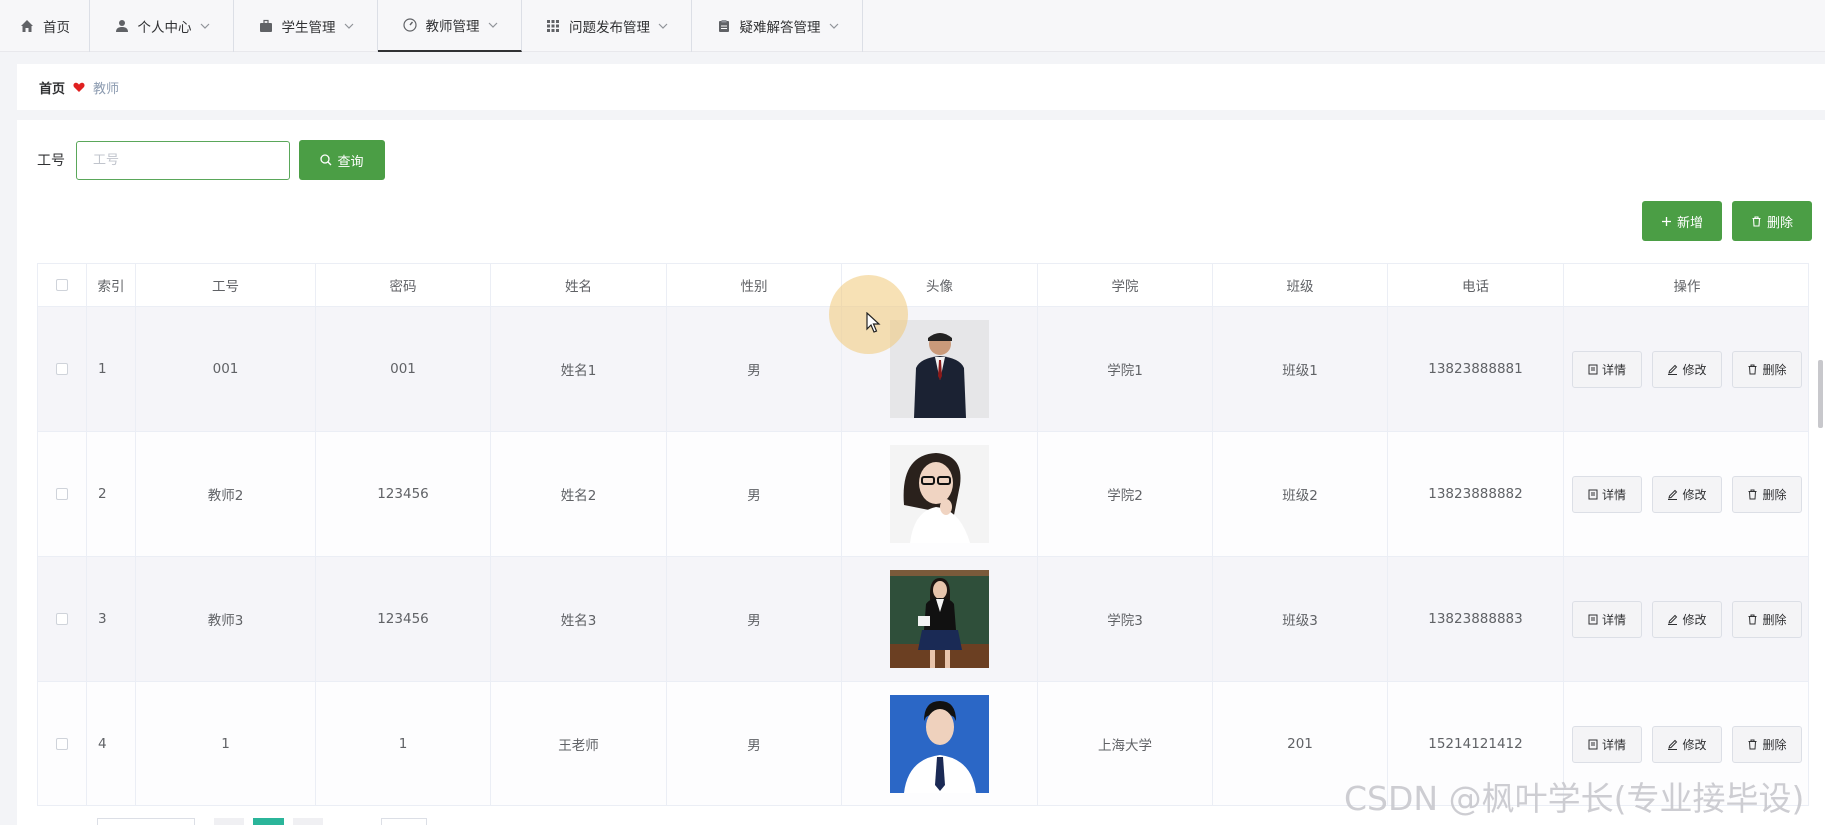 The image size is (1825, 825). I want to click on pager-next, so click(308, 821).